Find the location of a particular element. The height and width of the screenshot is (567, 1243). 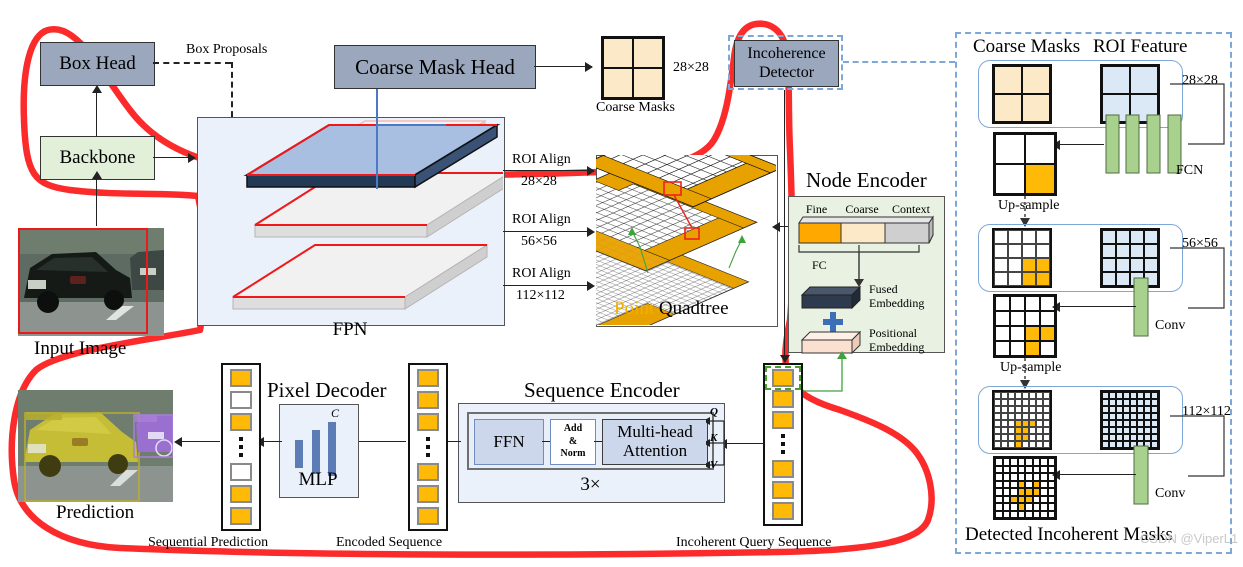

ffn-to-addnorm-line is located at coordinates (546, 442).